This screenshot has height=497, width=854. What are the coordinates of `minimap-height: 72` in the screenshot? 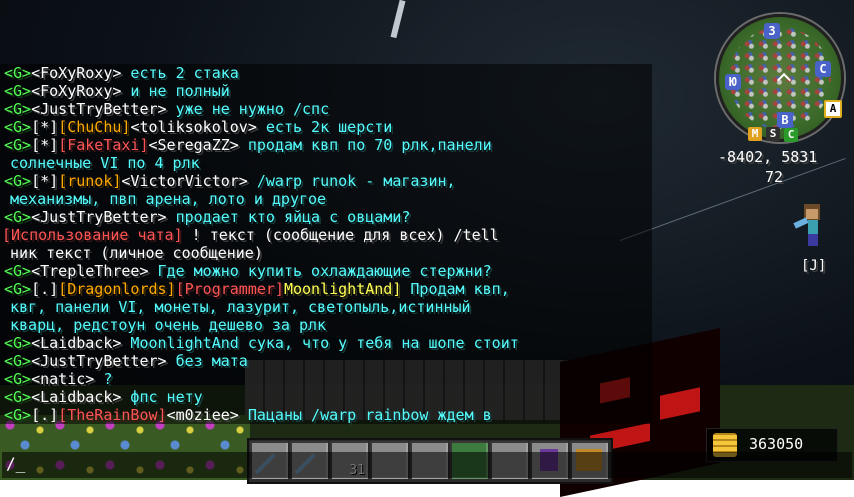 It's located at (774, 177).